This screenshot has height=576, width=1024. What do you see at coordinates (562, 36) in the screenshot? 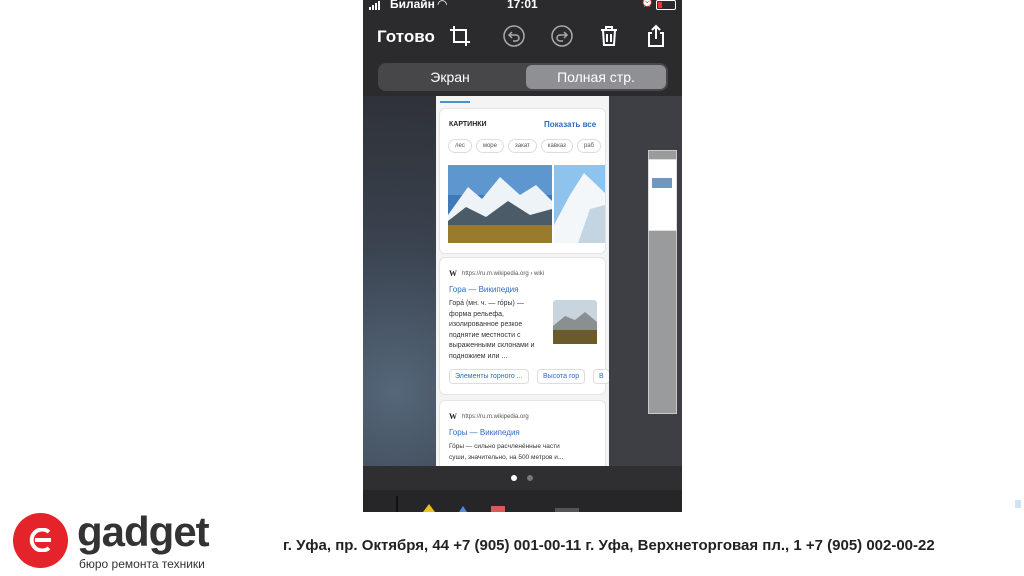
I see `redo-icon` at bounding box center [562, 36].